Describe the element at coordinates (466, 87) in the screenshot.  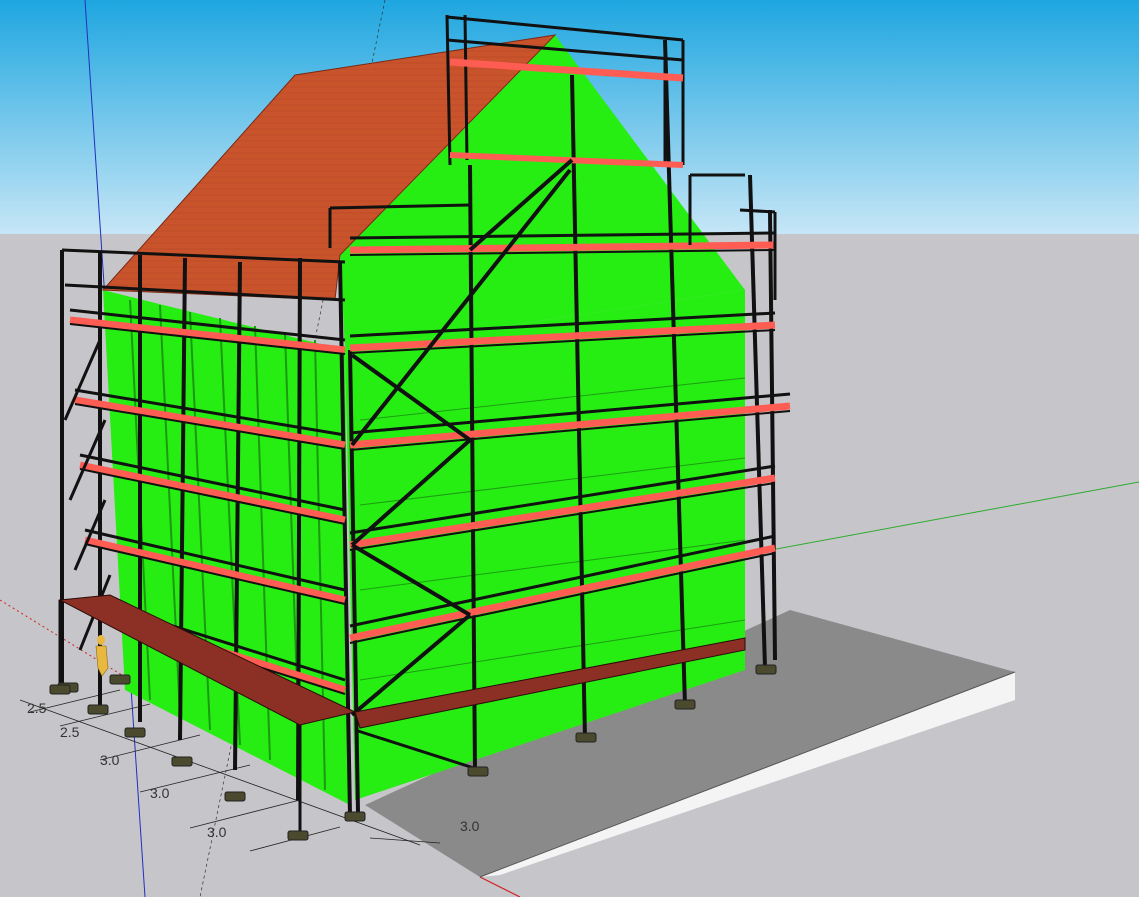
I see `scaffold-tower-post` at that location.